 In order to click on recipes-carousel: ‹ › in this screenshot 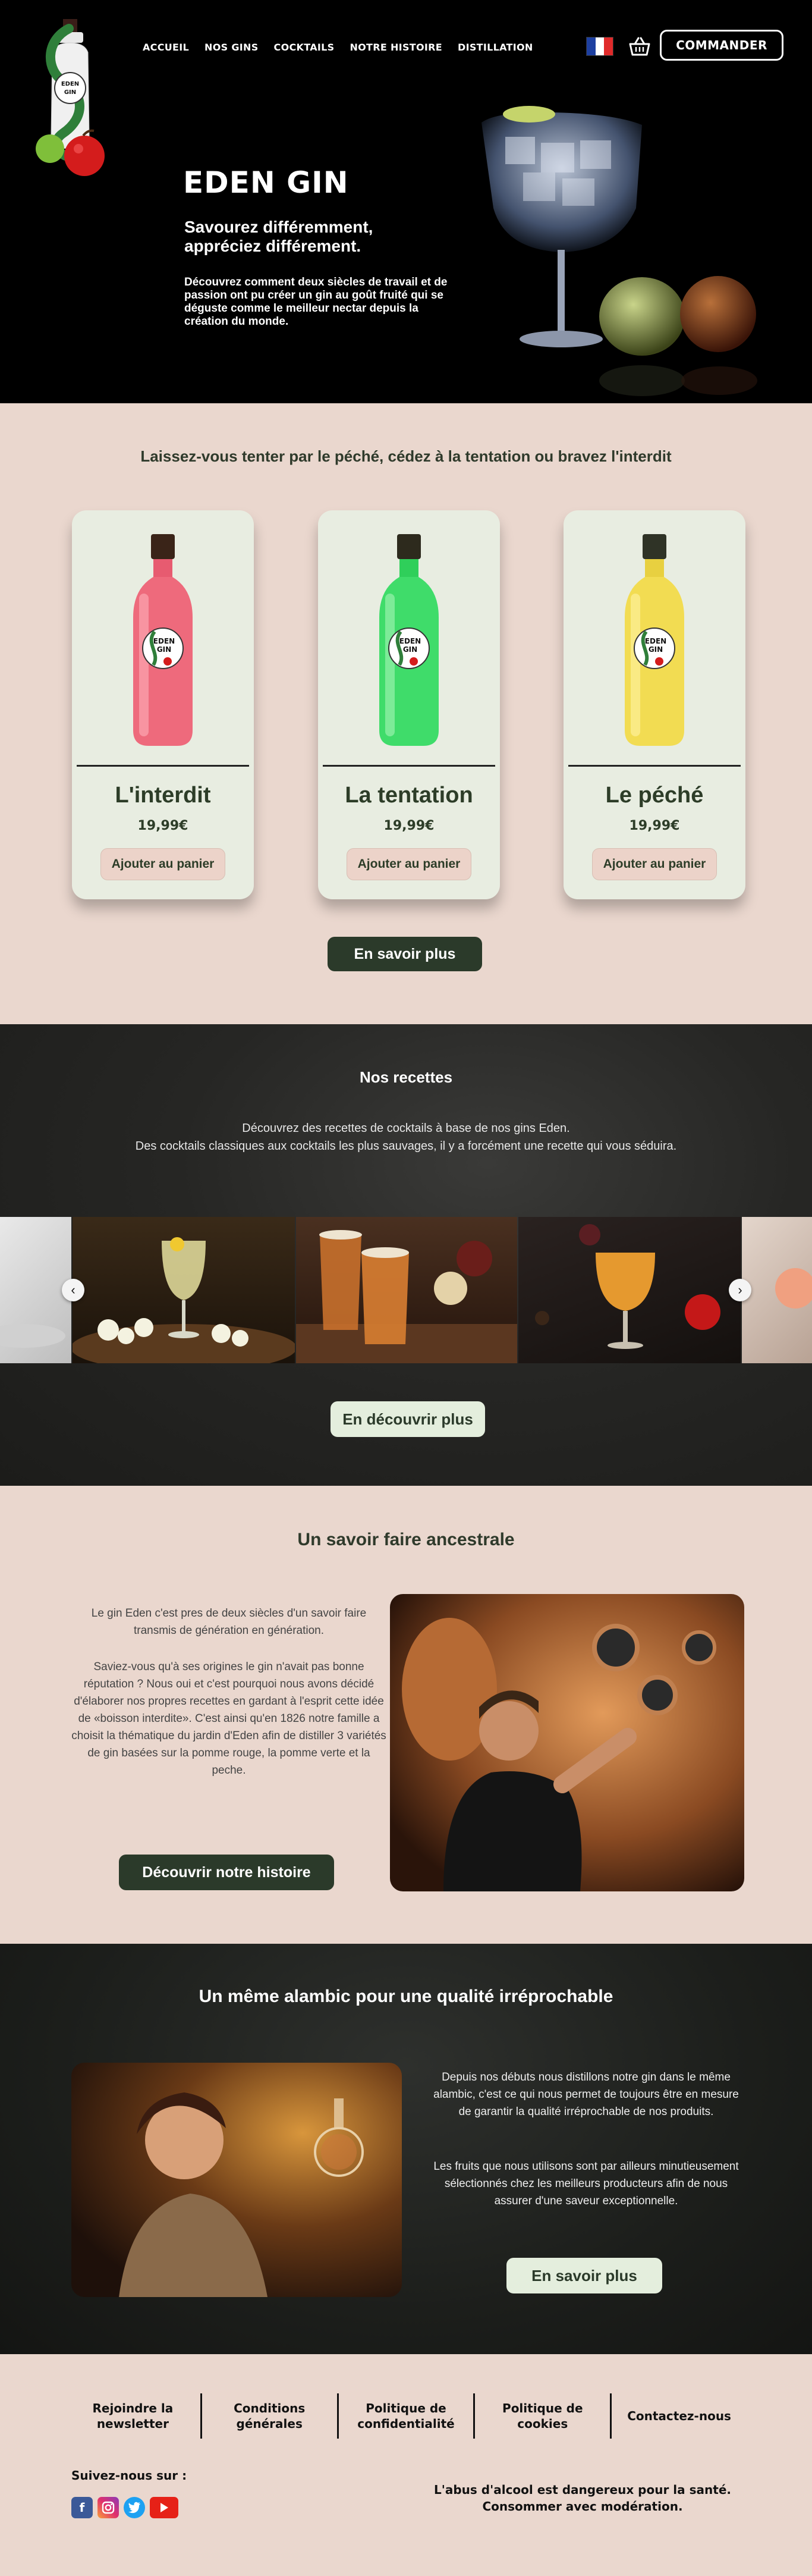, I will do `click(406, 1290)`.